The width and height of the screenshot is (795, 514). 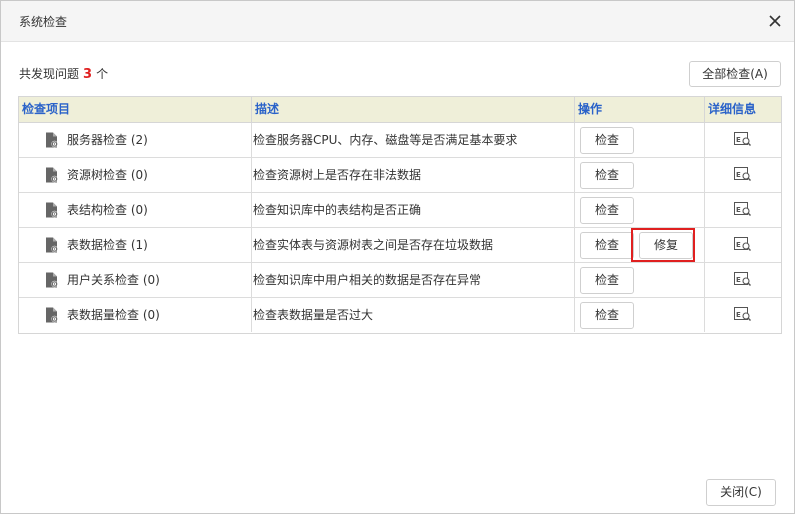 I want to click on table-row: 表数据量检查 (0) 检查表数据量是否过大 检查 E, so click(x=400, y=315).